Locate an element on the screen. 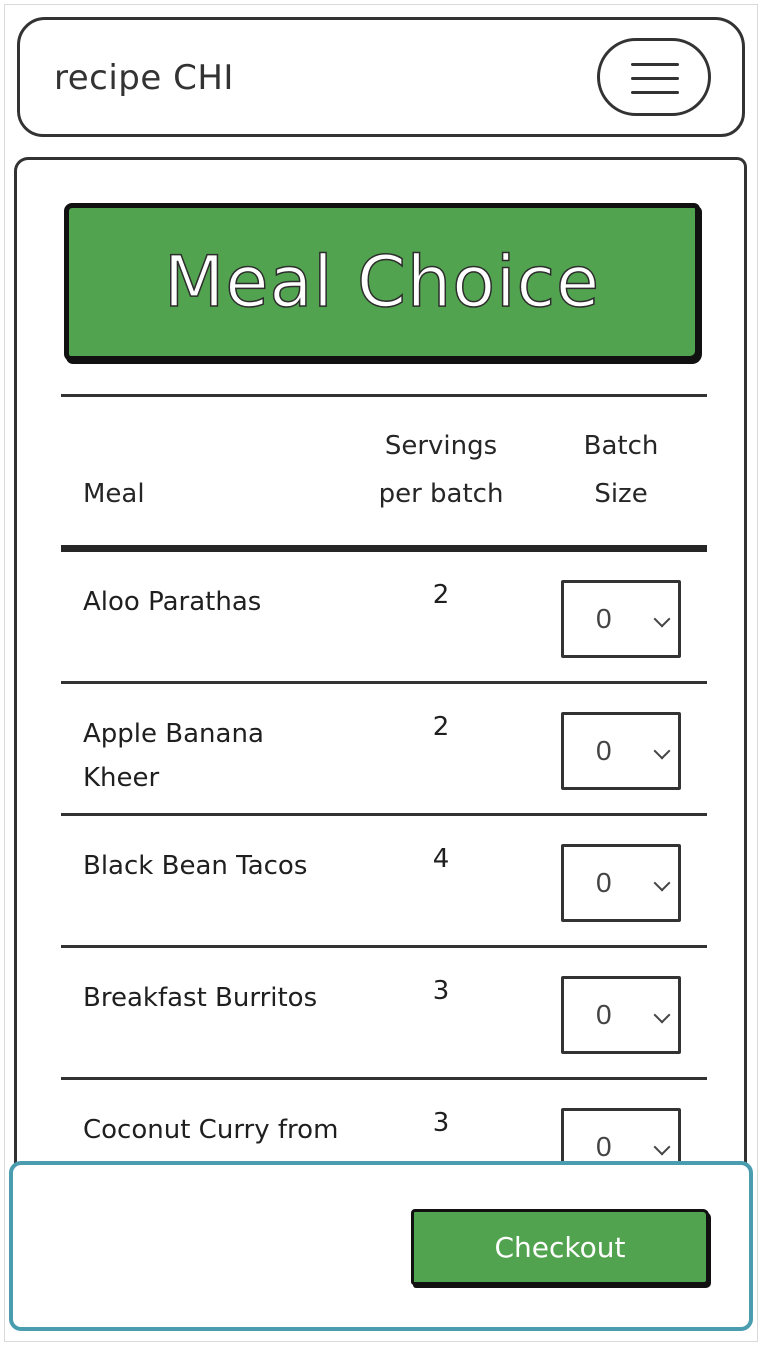 The height and width of the screenshot is (1346, 762). meal-choice-banner: Meal Choice is located at coordinates (382, 282).